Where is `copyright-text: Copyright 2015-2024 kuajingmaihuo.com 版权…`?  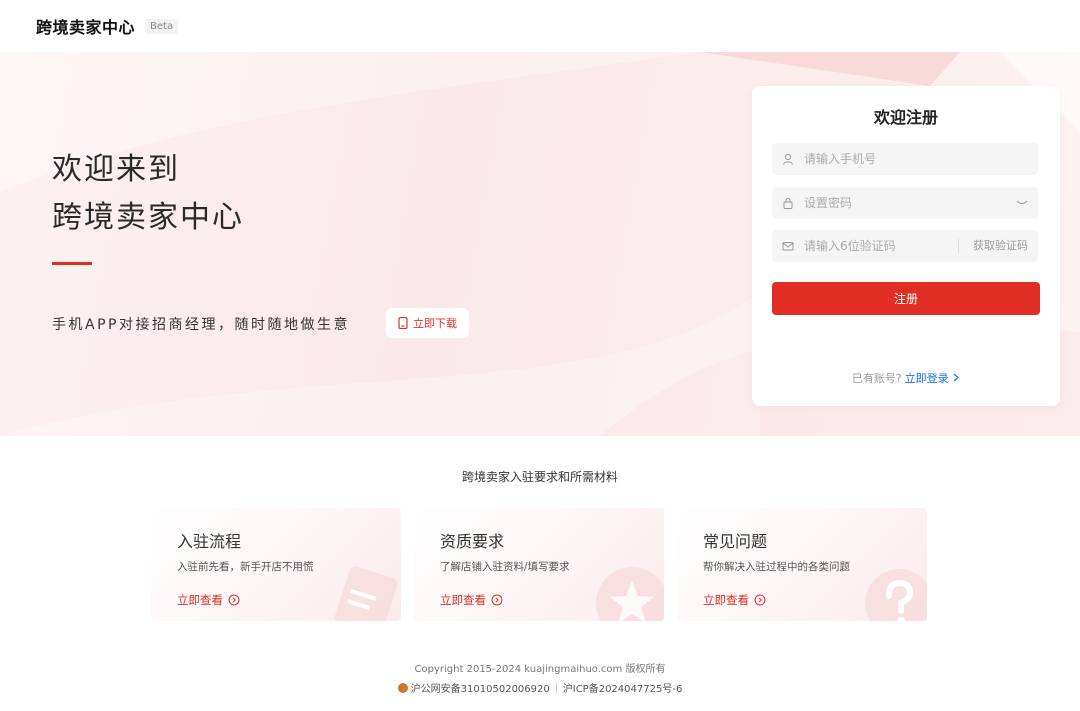 copyright-text: Copyright 2015-2024 kuajingmaihuo.com 版权… is located at coordinates (540, 669).